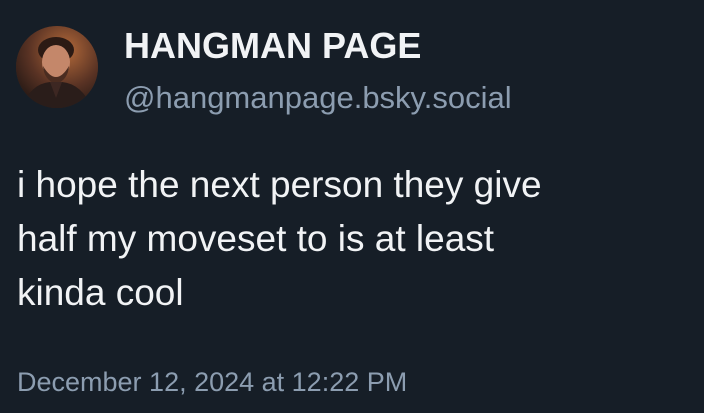 This screenshot has height=413, width=704. Describe the element at coordinates (100, 292) in the screenshot. I see `post-text-line: kinda cool` at that location.